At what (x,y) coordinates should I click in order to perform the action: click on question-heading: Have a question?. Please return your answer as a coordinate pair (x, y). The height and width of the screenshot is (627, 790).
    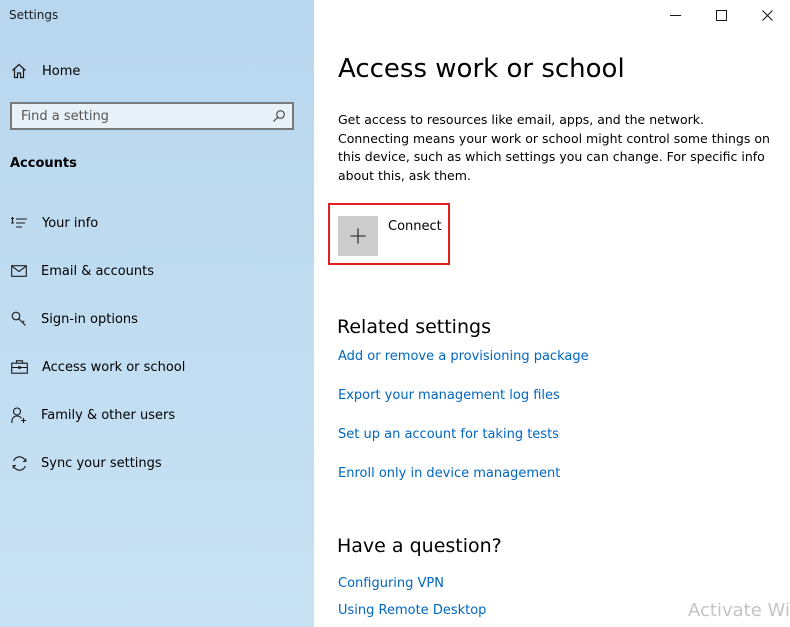
    Looking at the image, I should click on (419, 546).